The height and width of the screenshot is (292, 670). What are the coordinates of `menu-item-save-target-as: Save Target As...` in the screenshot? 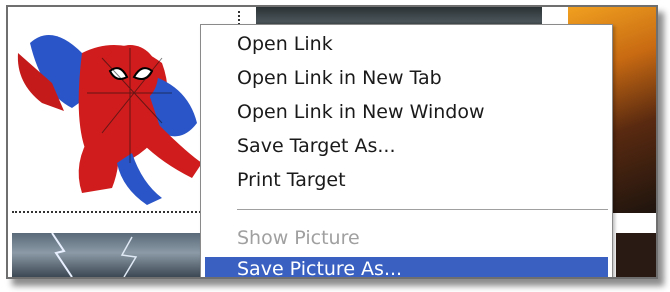 It's located at (406, 146).